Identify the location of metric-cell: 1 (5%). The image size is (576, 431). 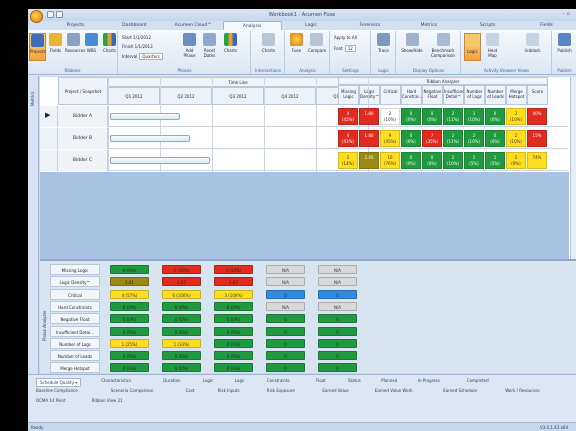
(474, 160).